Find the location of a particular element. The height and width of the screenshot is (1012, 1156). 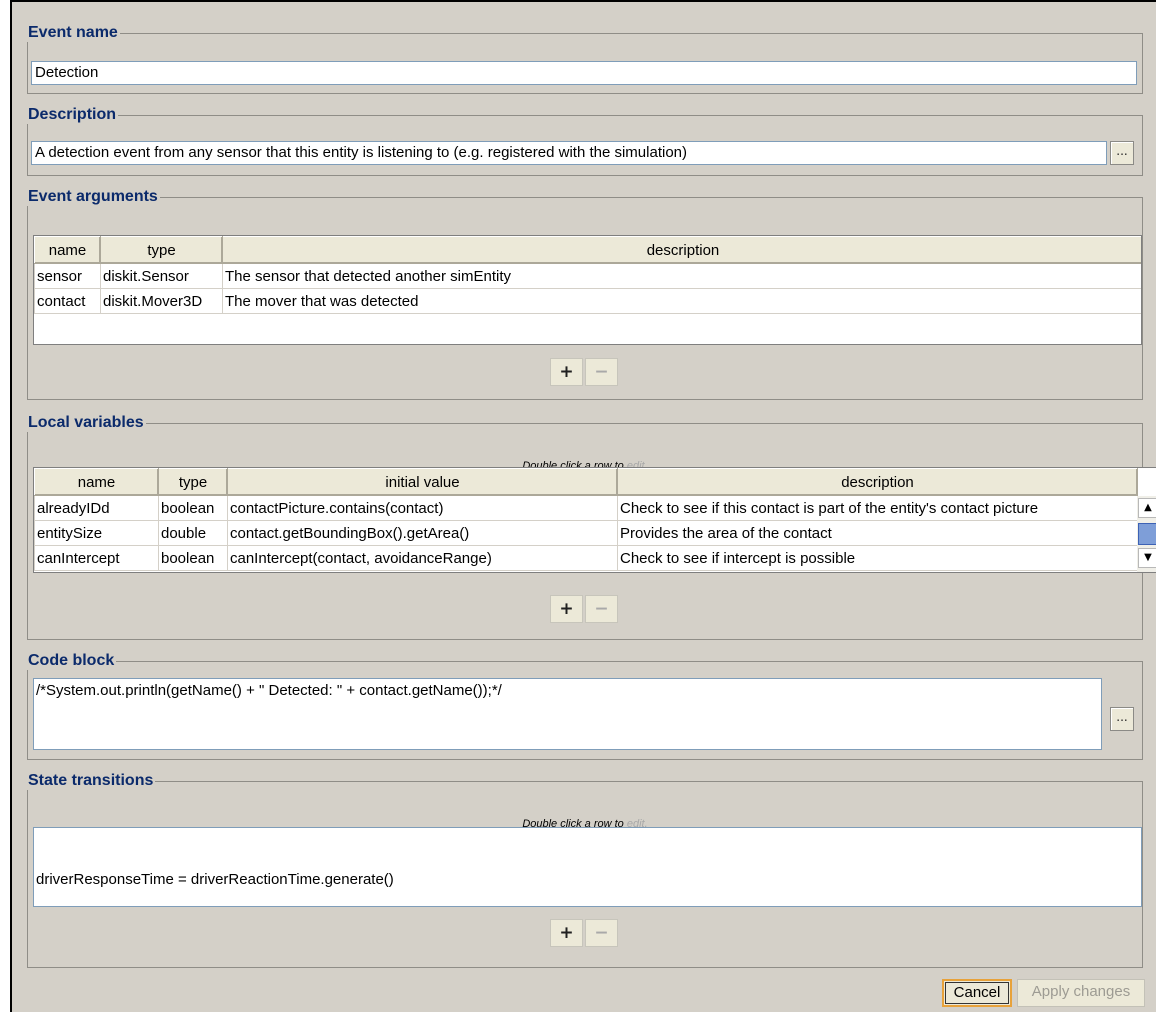

cell-initial-value: contactPicture.contains(contact) is located at coordinates (422, 508).